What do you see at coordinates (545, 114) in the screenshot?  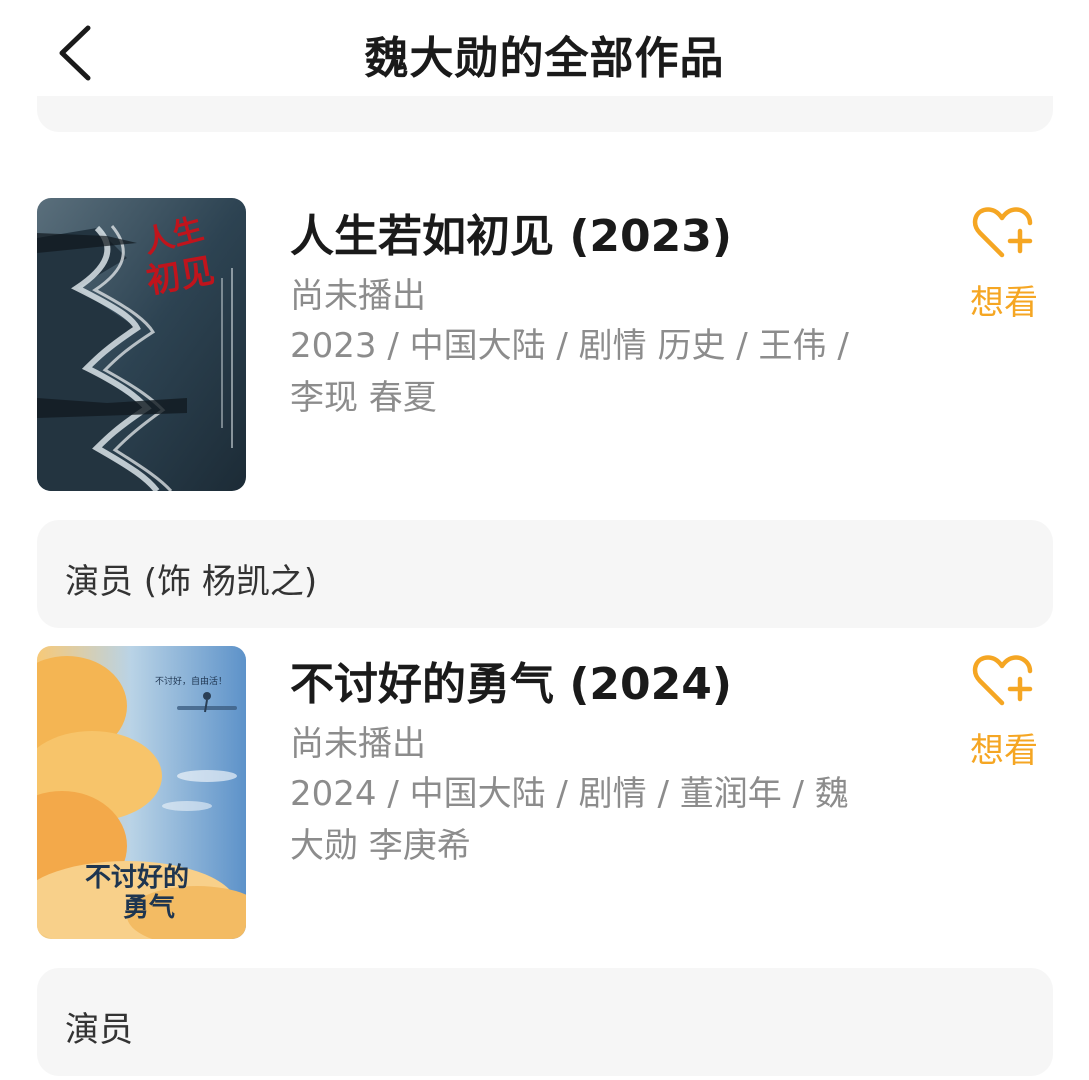 I see `previous-role-box` at bounding box center [545, 114].